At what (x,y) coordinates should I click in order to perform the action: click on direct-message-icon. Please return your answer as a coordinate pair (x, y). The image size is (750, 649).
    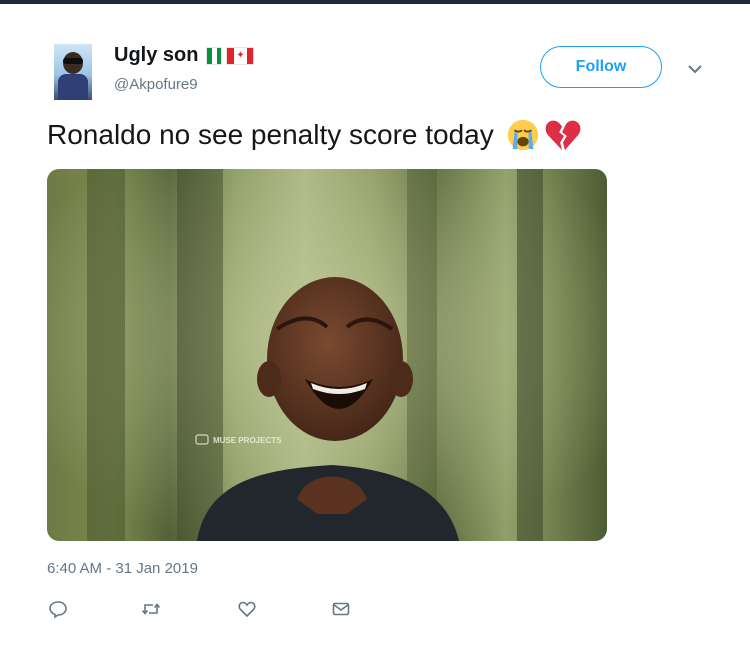
    Looking at the image, I should click on (341, 609).